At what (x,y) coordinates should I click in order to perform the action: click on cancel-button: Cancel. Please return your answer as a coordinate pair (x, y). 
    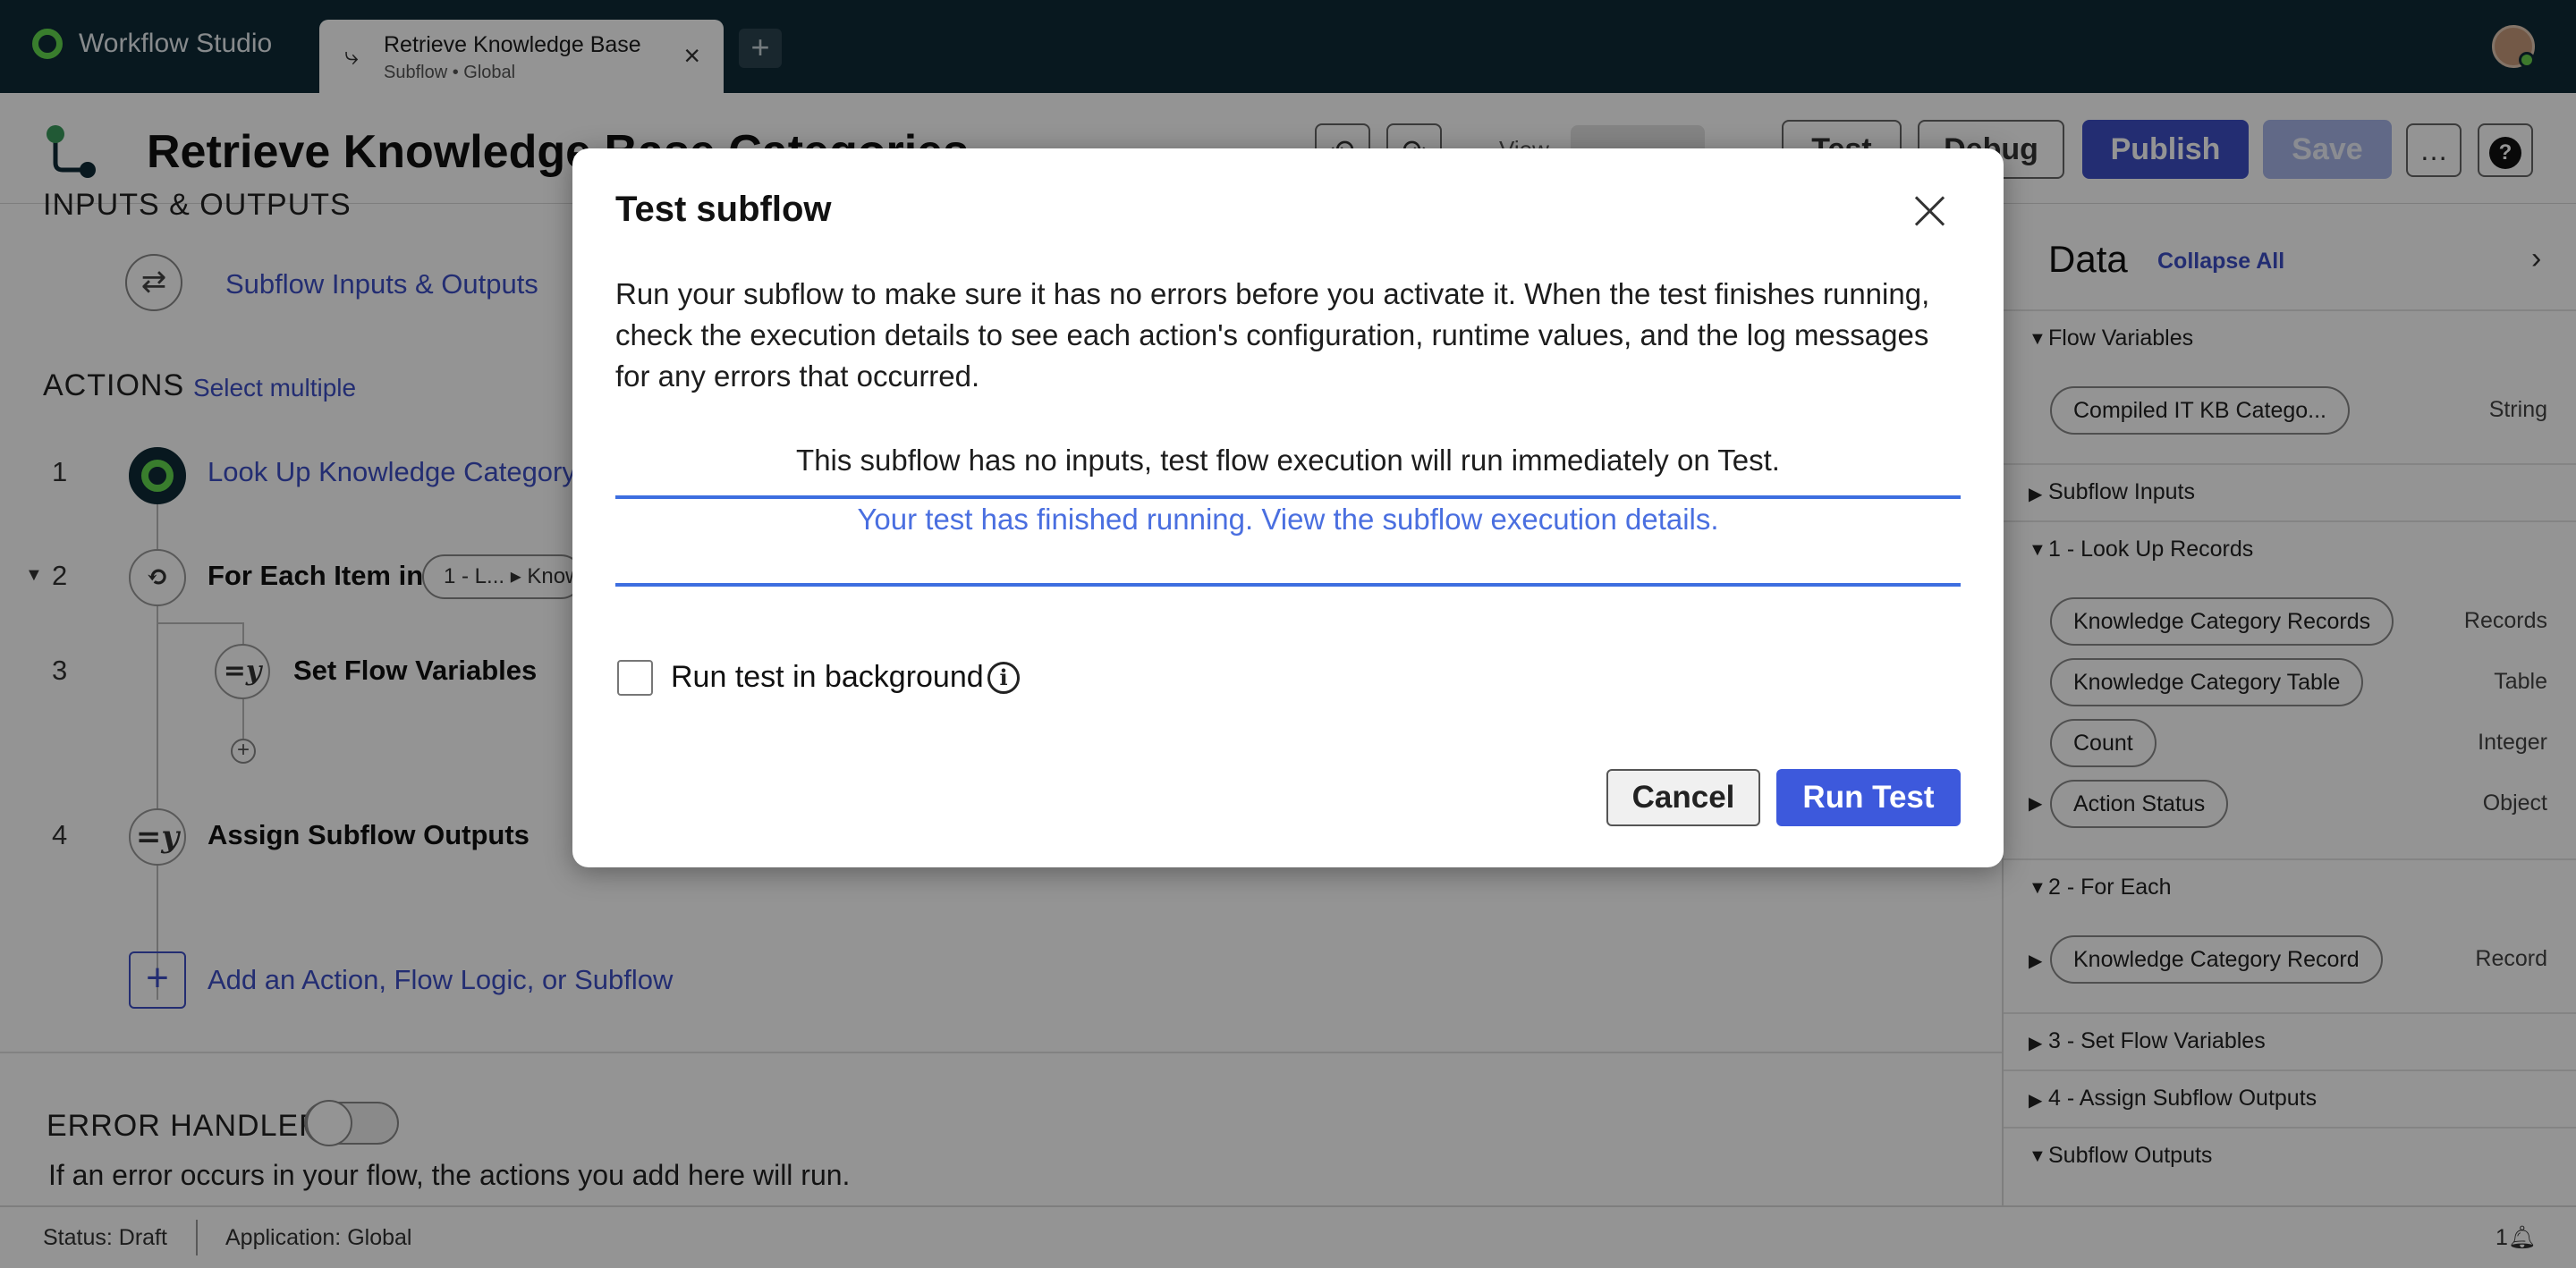
    Looking at the image, I should click on (1683, 797).